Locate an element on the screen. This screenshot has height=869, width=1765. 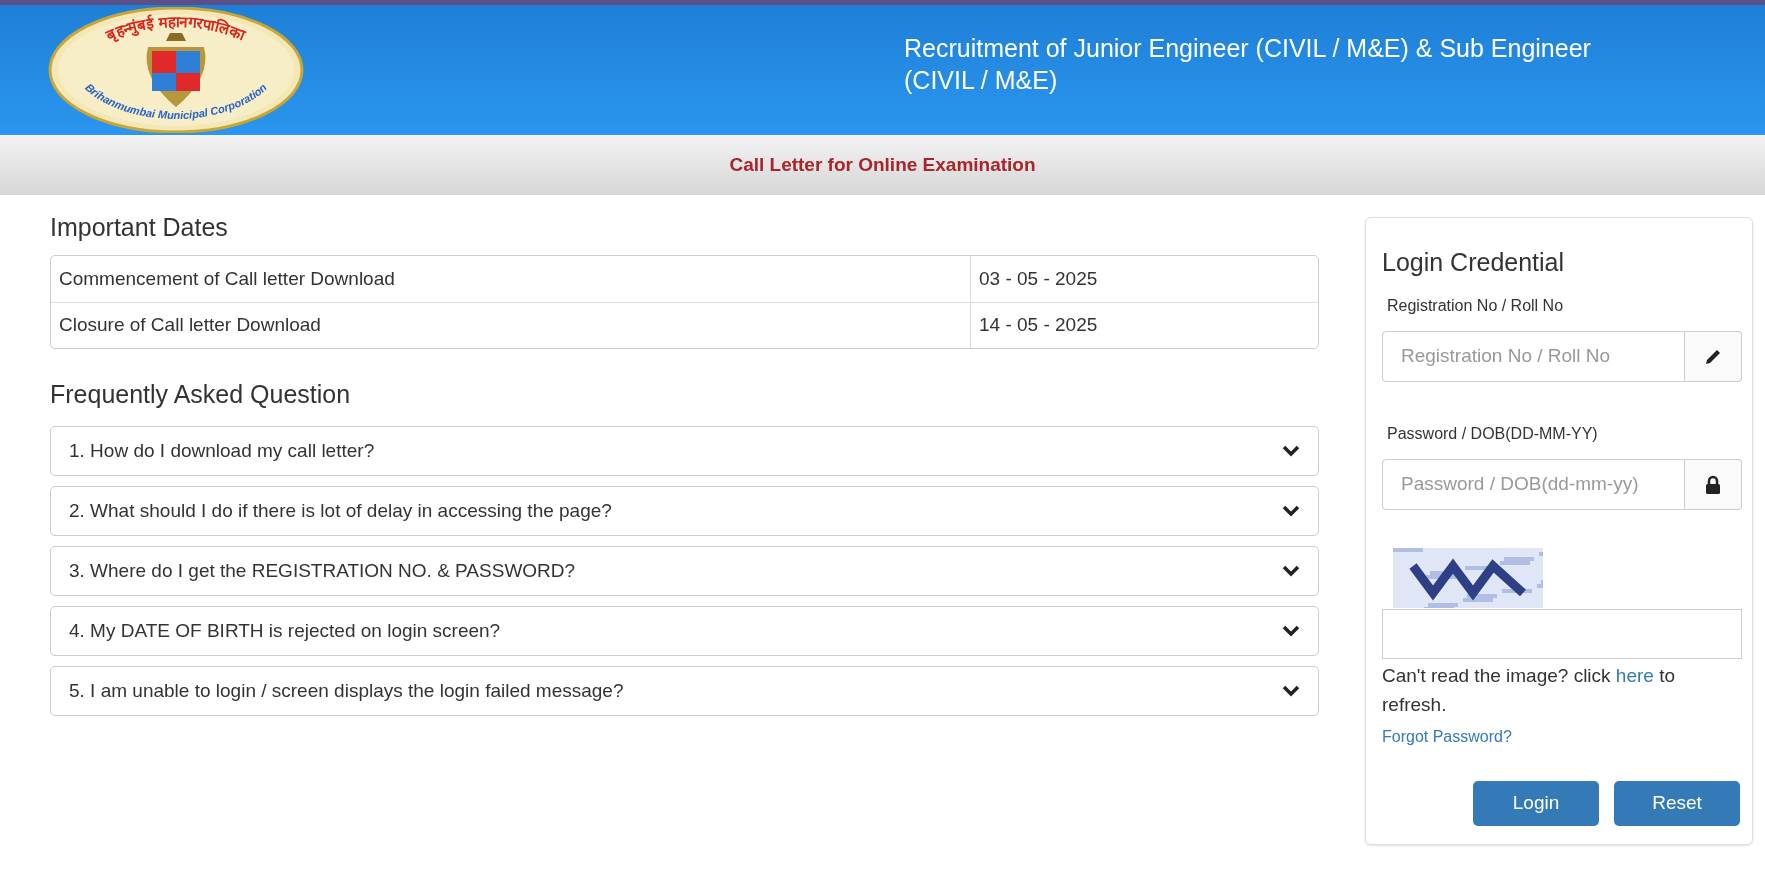
table-cell-text: 14 - 05 - 2025 is located at coordinates (1038, 325).